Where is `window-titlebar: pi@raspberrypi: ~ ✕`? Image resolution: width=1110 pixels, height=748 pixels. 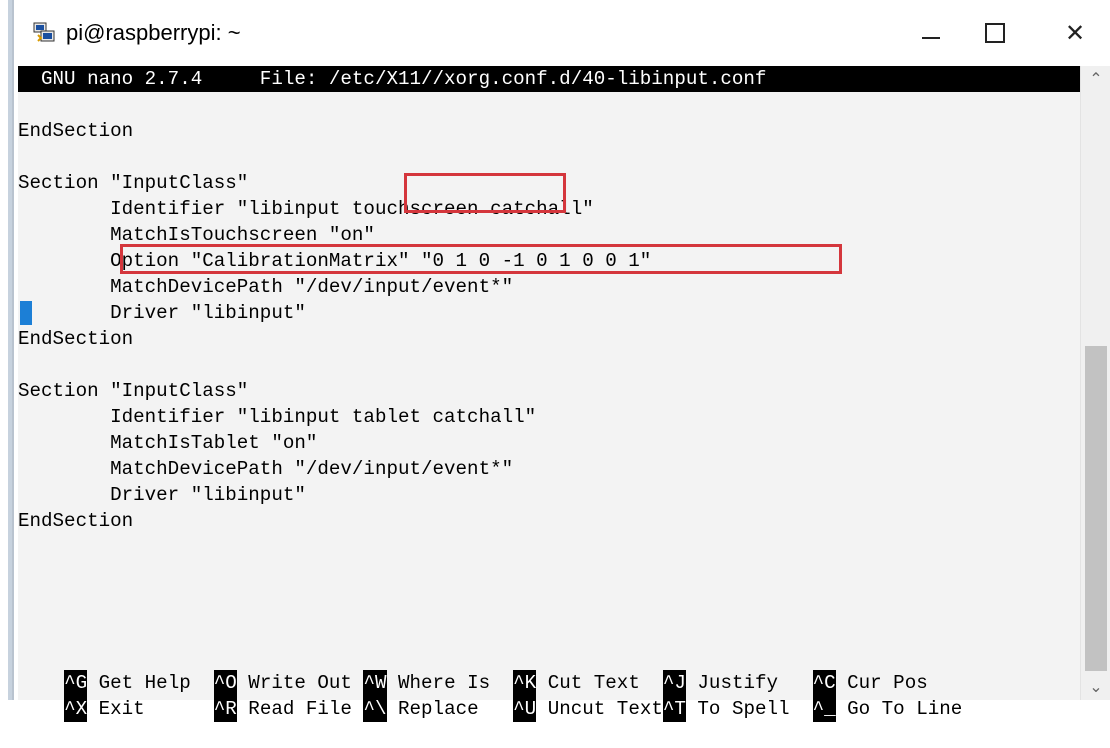 window-titlebar: pi@raspberrypi: ~ ✕ is located at coordinates (562, 33).